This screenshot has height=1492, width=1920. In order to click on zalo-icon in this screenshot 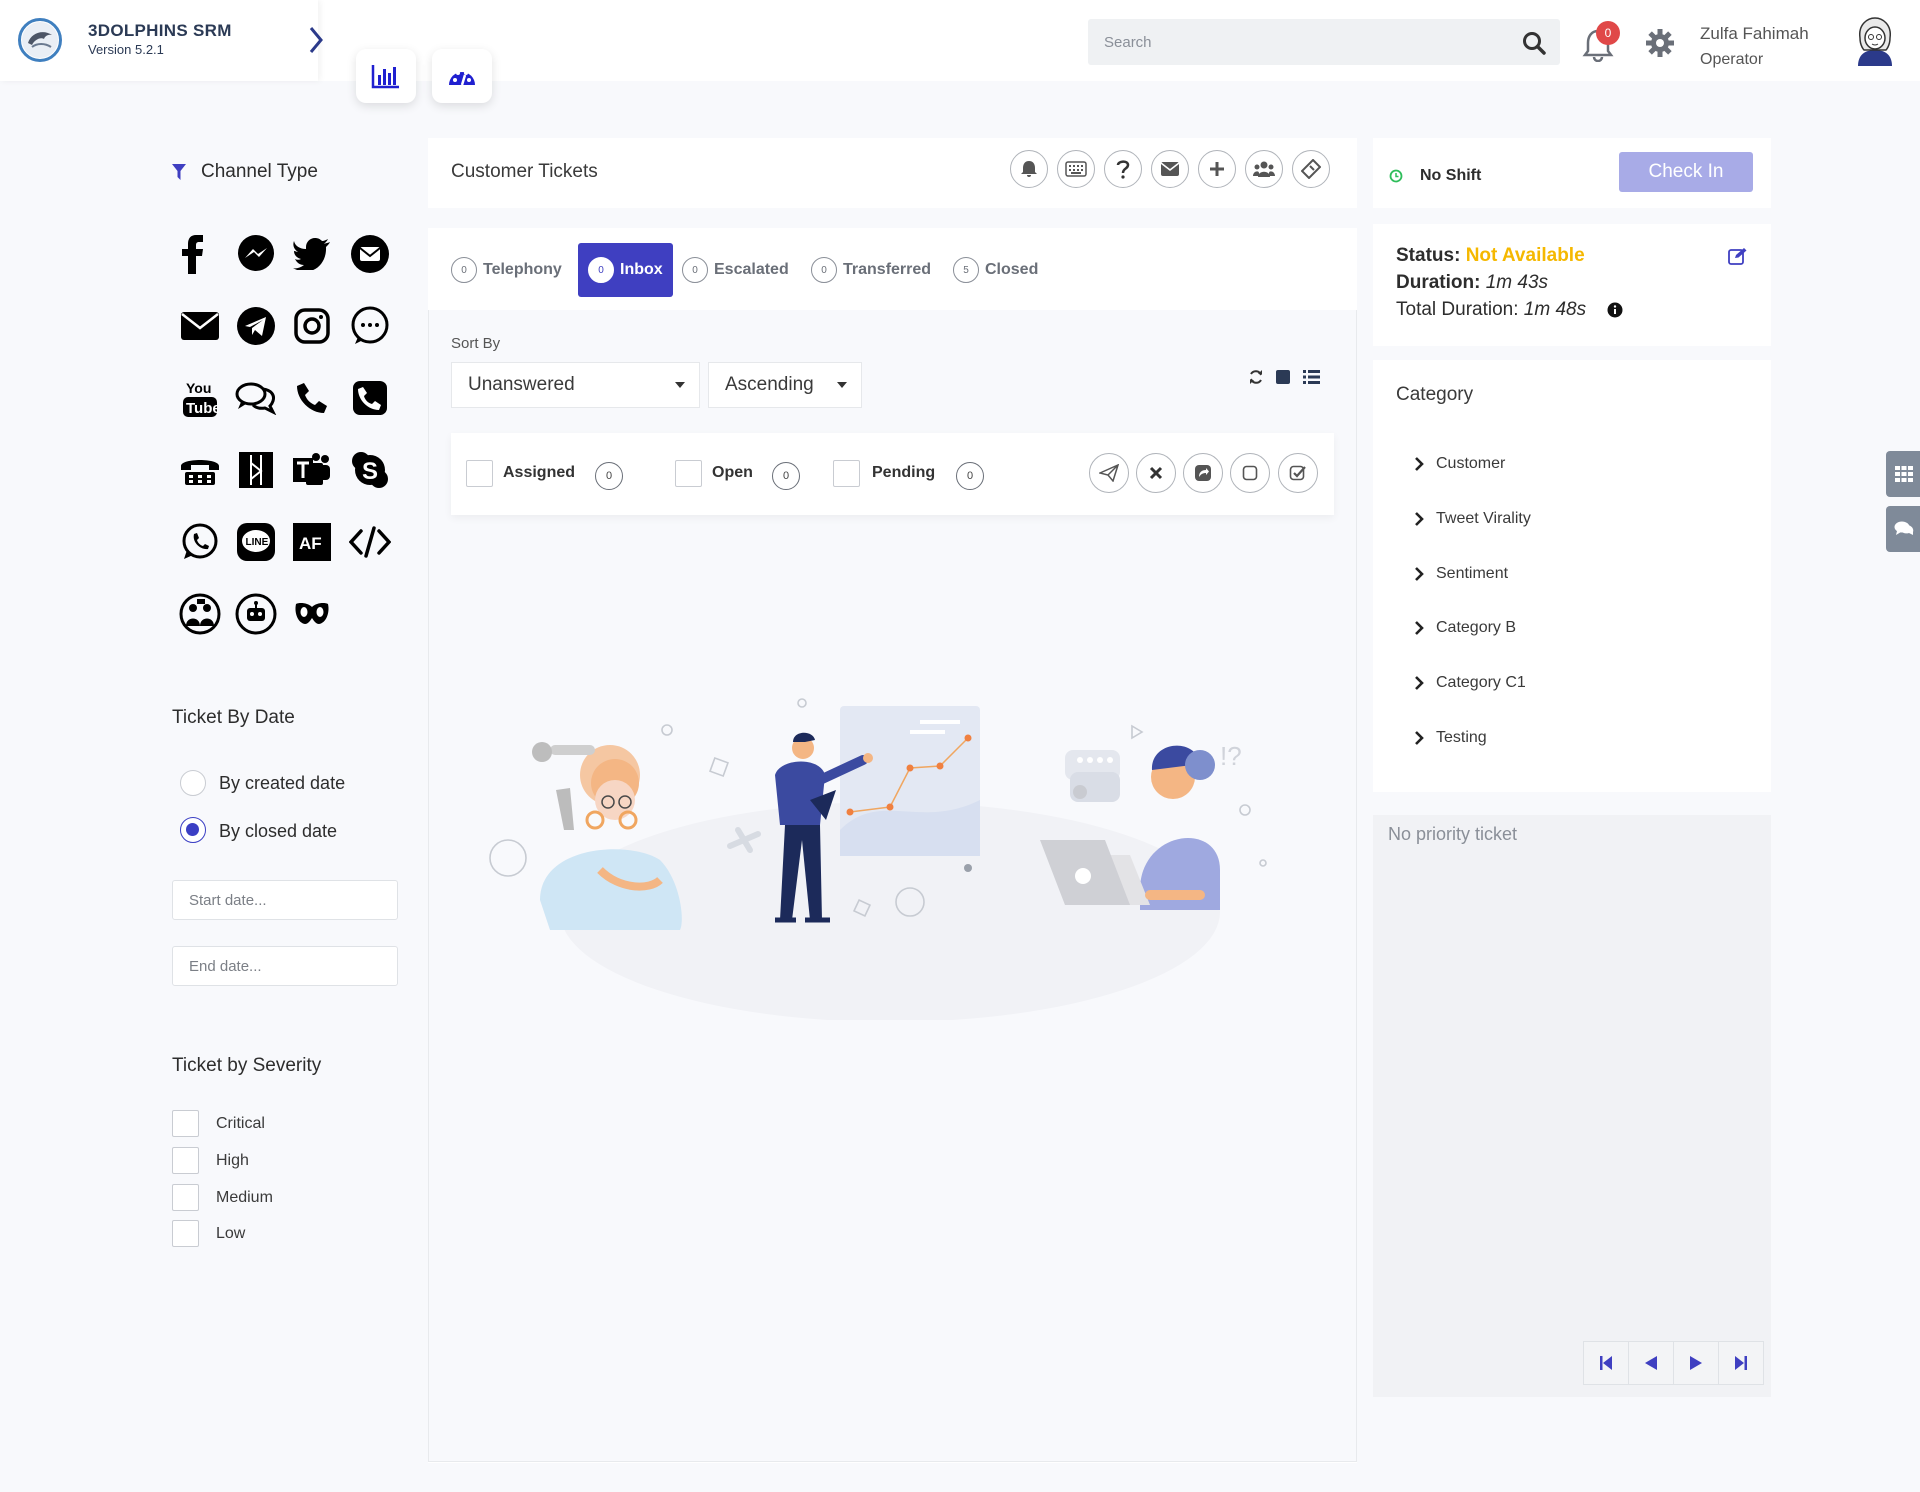, I will do `click(256, 470)`.